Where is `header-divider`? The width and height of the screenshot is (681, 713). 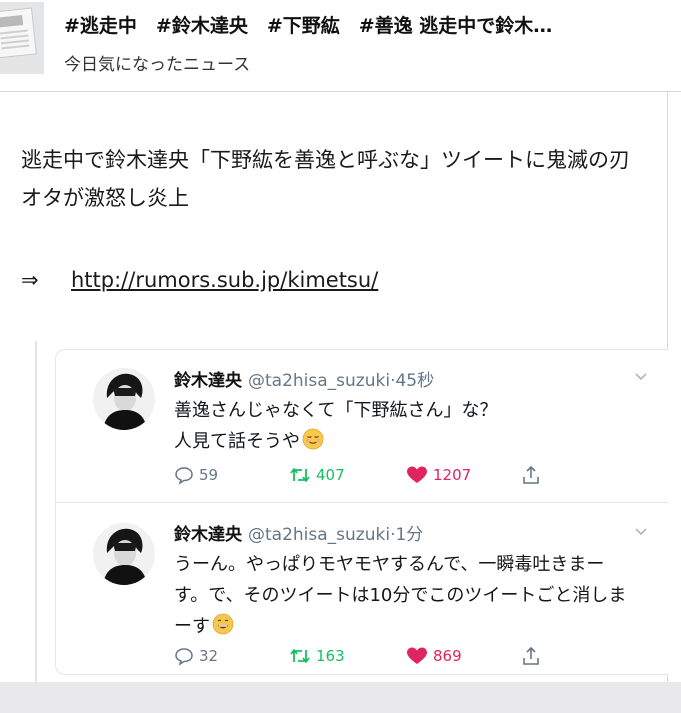 header-divider is located at coordinates (340, 91).